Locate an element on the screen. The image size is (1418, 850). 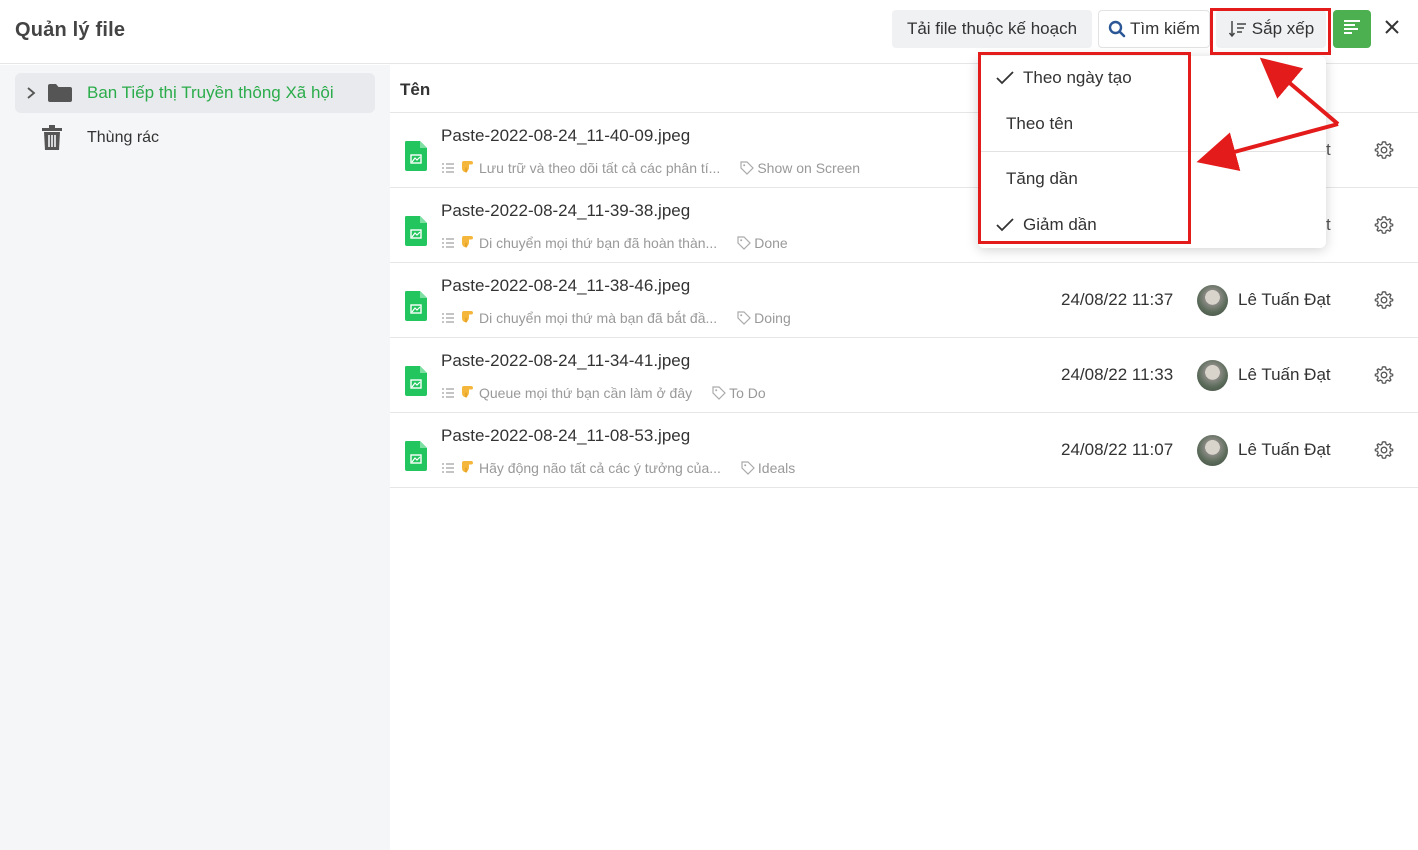
tag-text: To Do is located at coordinates (747, 392).